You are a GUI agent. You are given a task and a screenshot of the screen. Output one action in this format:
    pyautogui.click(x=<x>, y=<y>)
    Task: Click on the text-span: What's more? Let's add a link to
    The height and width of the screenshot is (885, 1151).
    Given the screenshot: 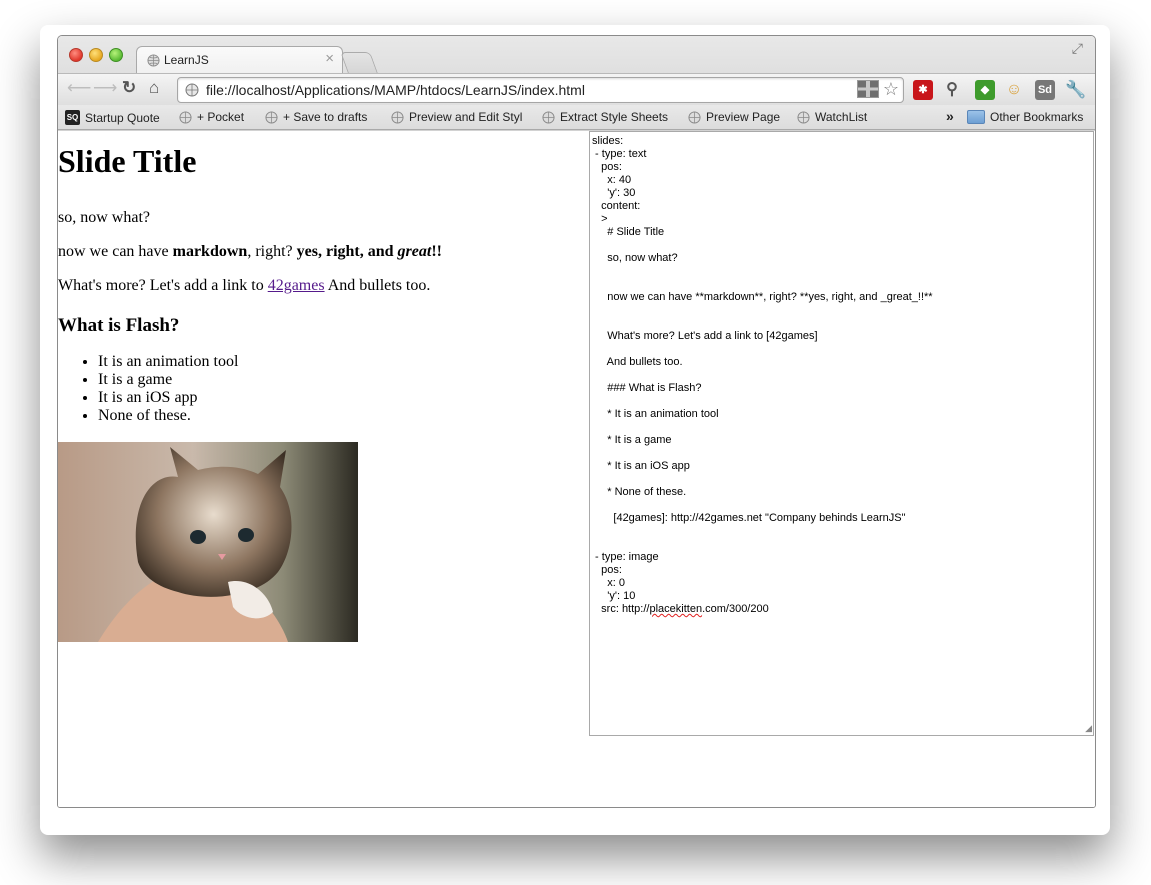 What is the action you would take?
    pyautogui.click(x=163, y=285)
    